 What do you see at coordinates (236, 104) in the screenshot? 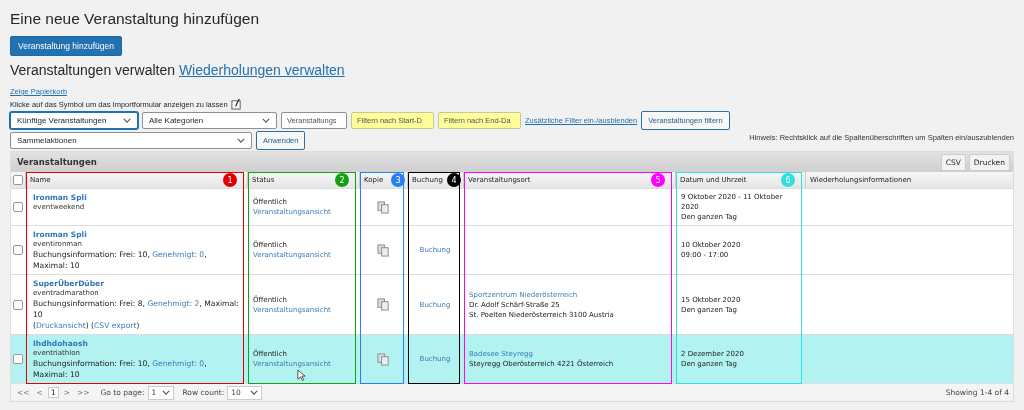
I see `import-icon` at bounding box center [236, 104].